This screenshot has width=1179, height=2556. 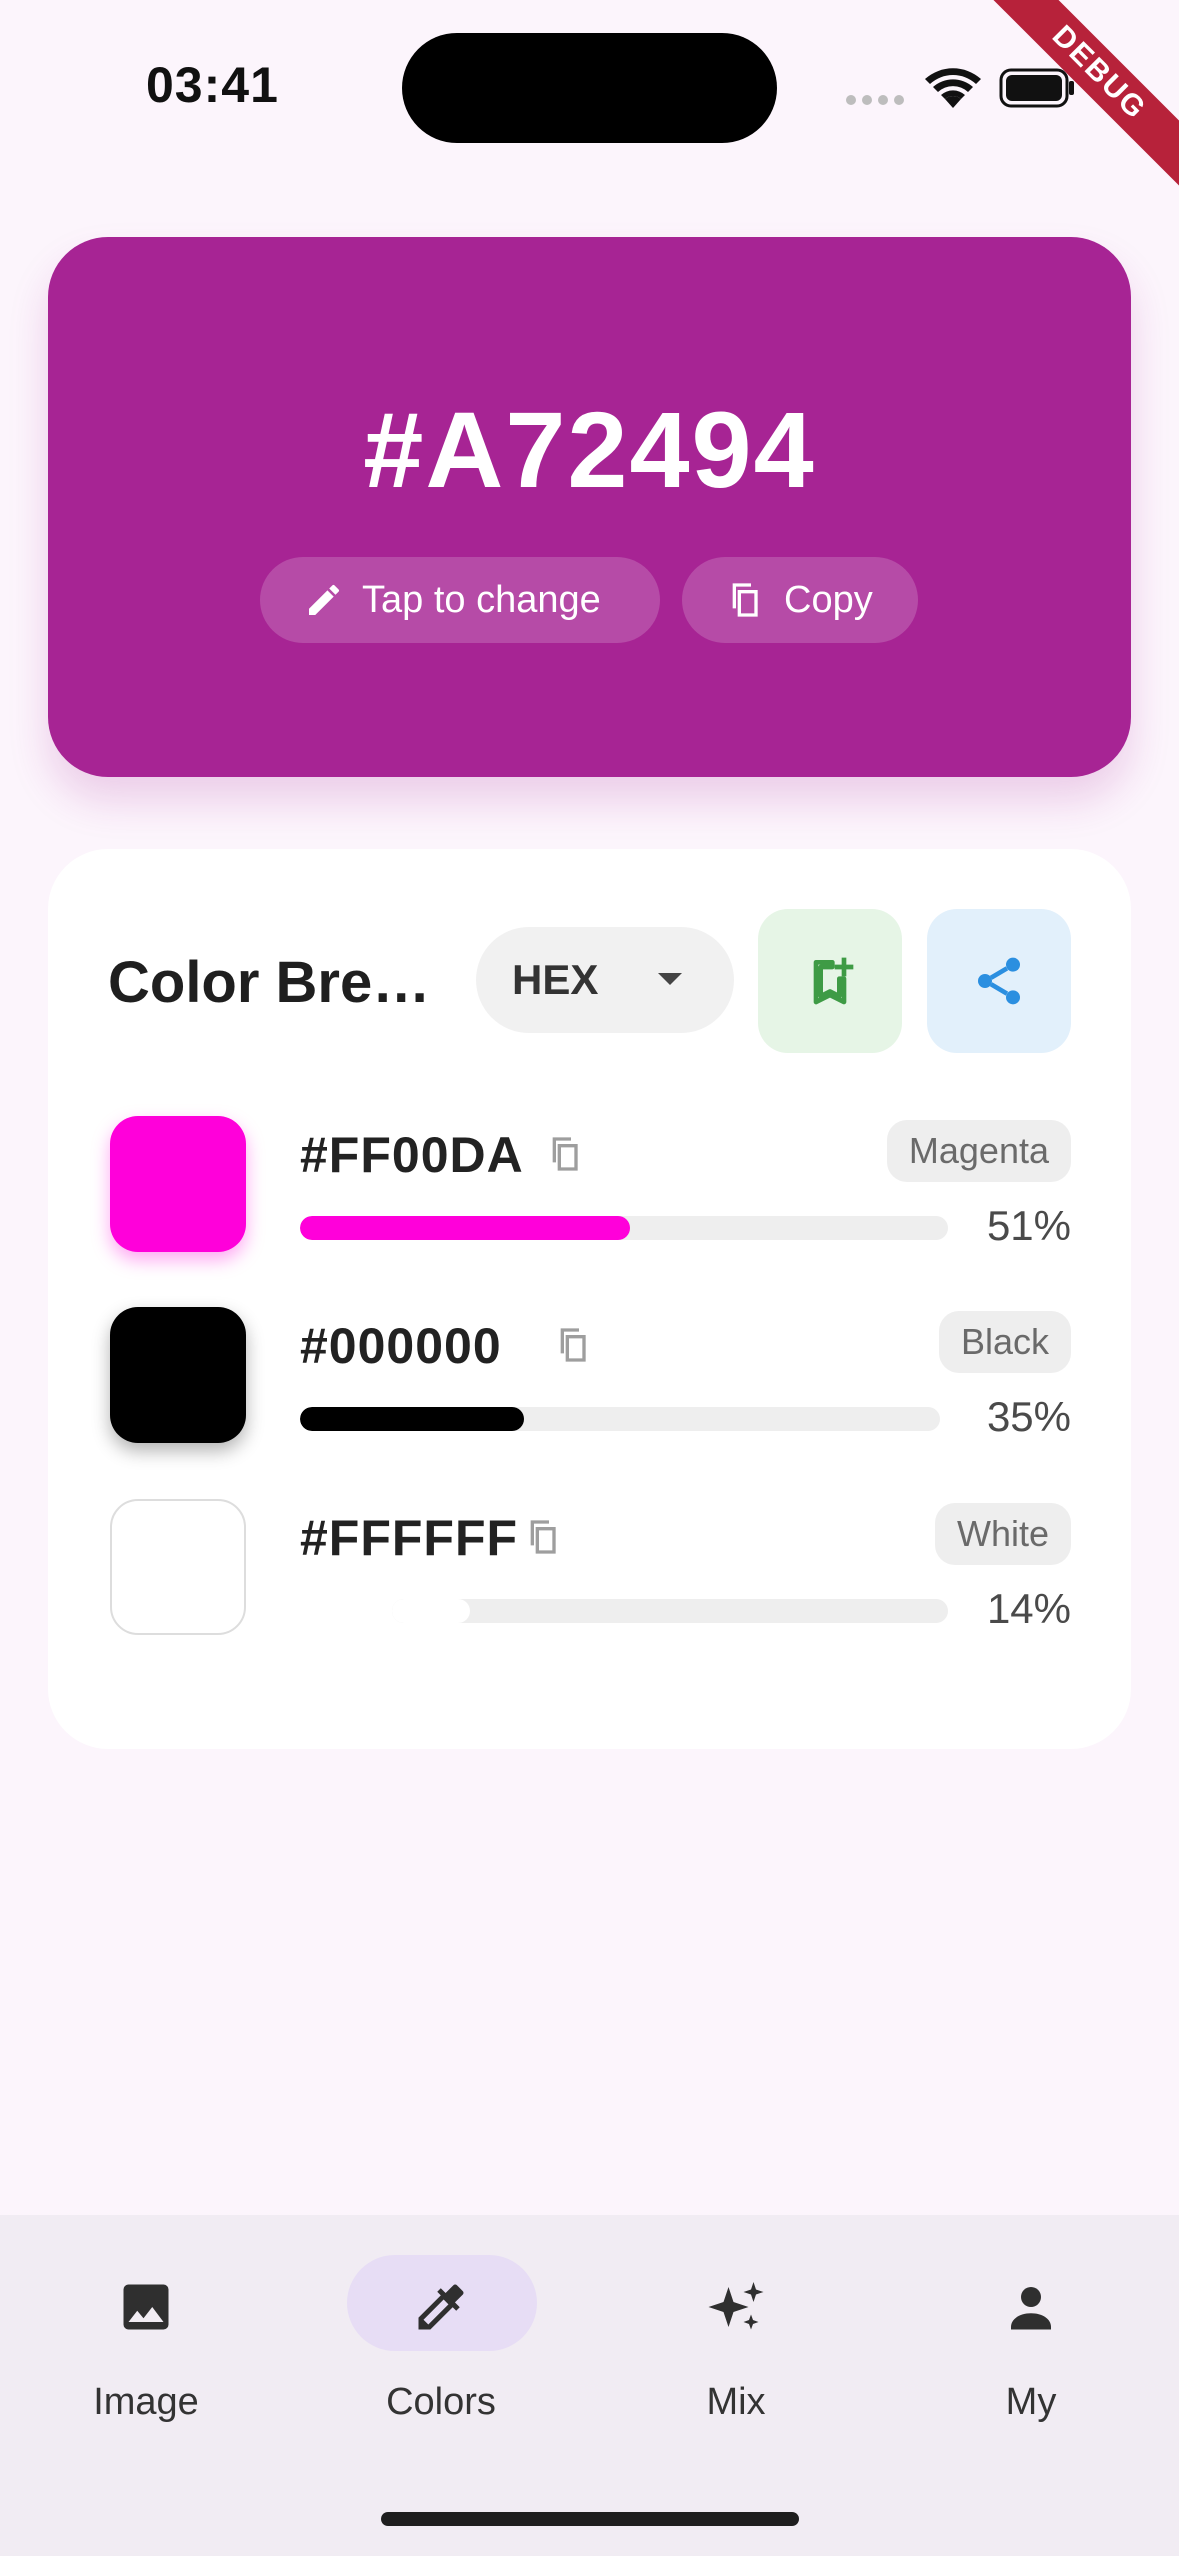 I want to click on nav-item-mix: Mix, so click(x=736, y=2355).